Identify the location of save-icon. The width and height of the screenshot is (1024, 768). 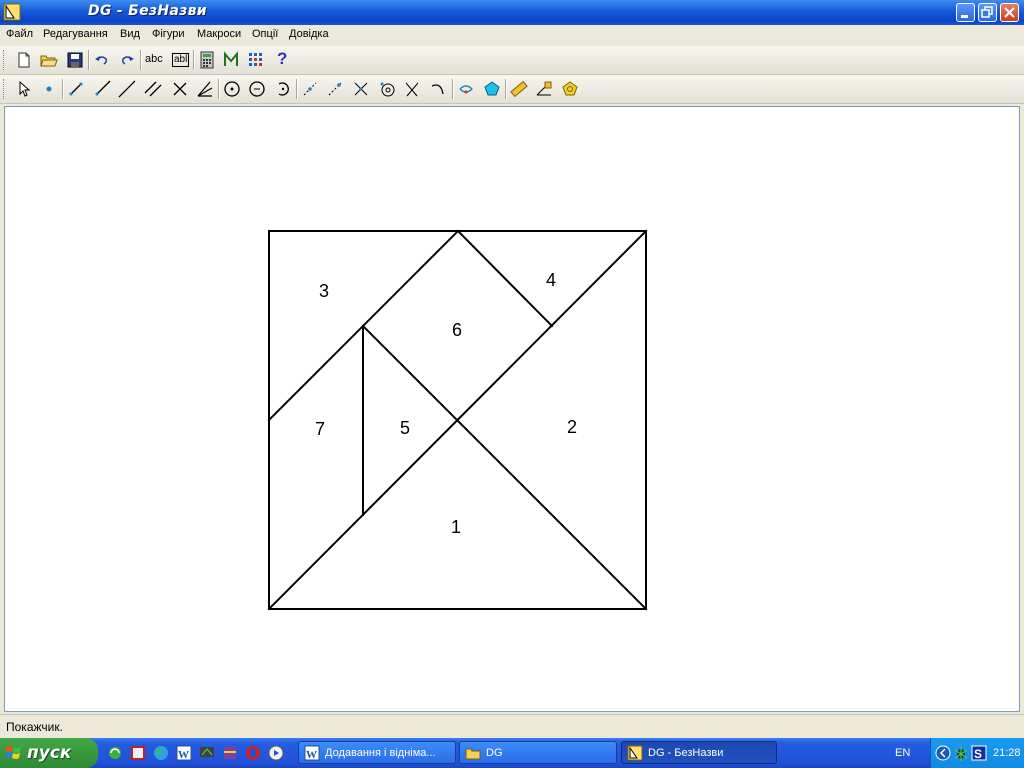
(75, 60).